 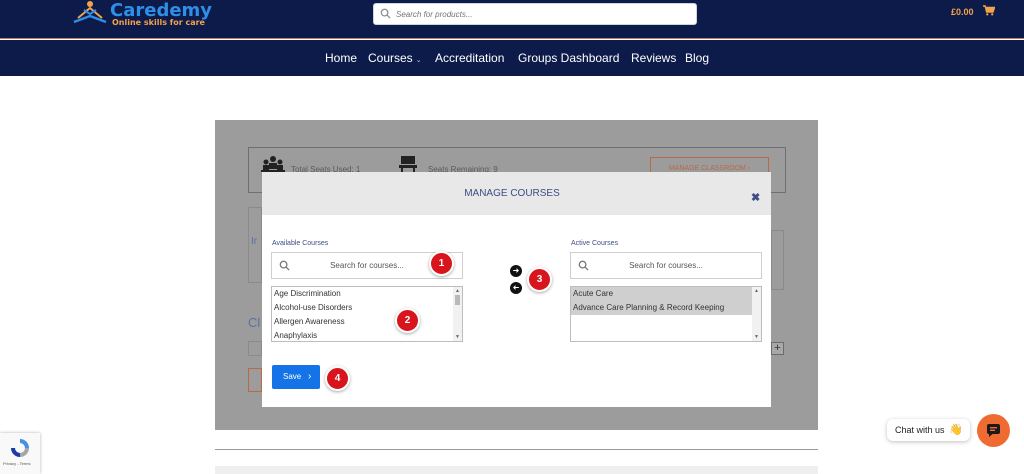 I want to click on nav-home: Home, so click(x=341, y=58).